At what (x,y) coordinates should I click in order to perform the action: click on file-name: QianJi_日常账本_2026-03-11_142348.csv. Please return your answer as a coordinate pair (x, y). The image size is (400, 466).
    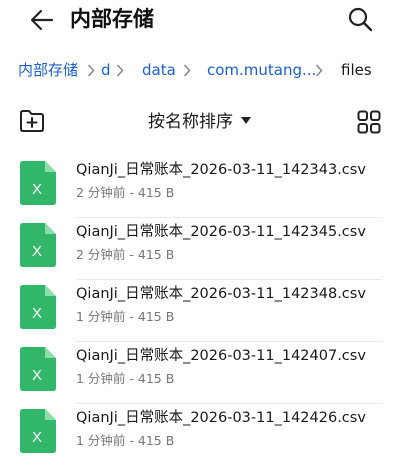
    Looking at the image, I should click on (221, 294).